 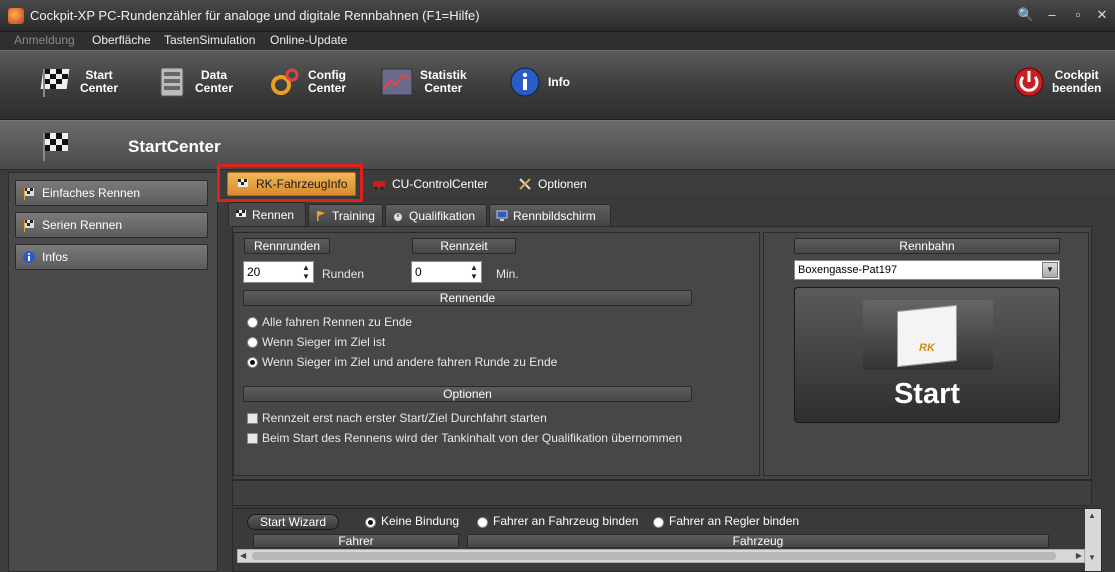 I want to click on min-label: Min., so click(x=507, y=274).